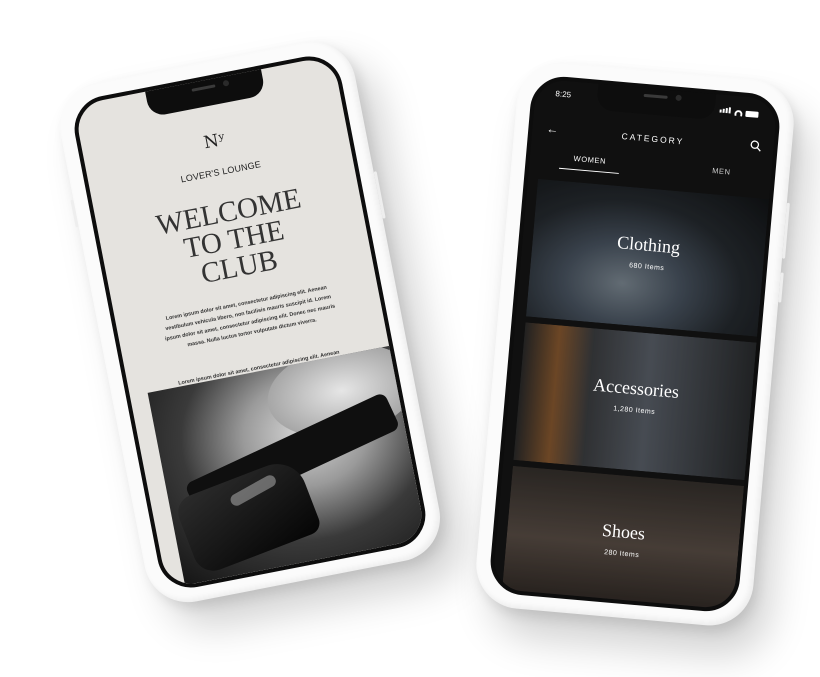 This screenshot has width=820, height=677. I want to click on tab-men: MEN, so click(721, 174).